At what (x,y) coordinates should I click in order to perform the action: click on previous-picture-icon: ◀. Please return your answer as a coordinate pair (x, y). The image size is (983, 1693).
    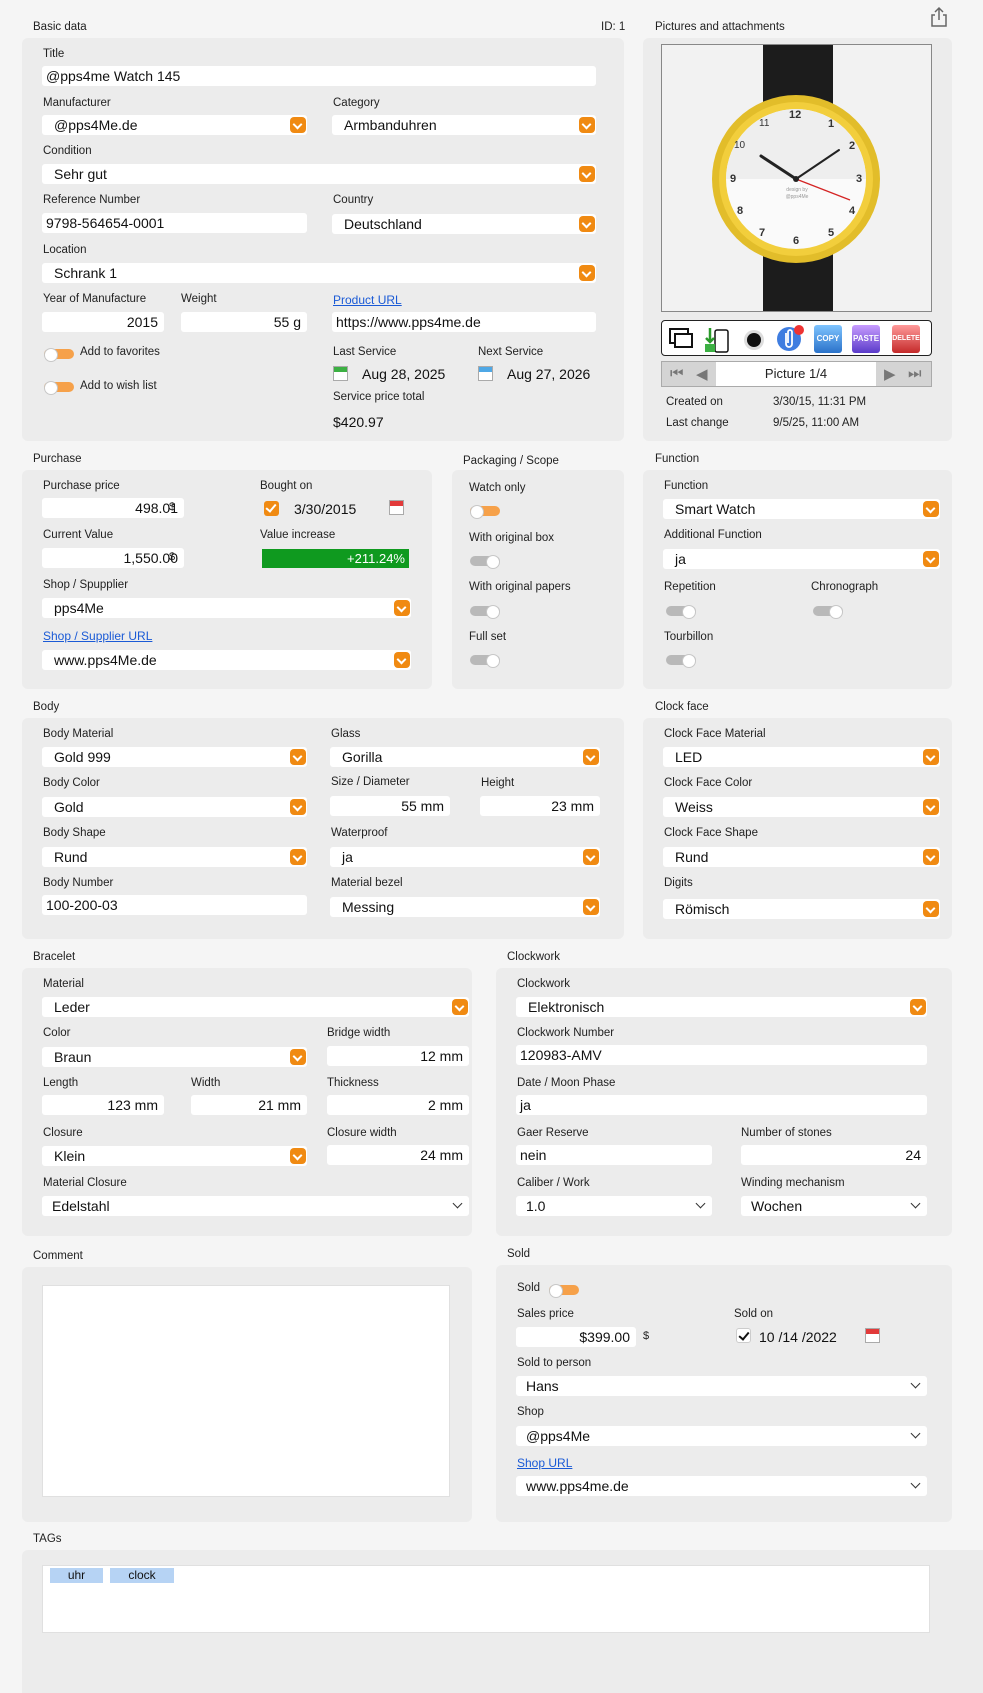
    Looking at the image, I should click on (702, 374).